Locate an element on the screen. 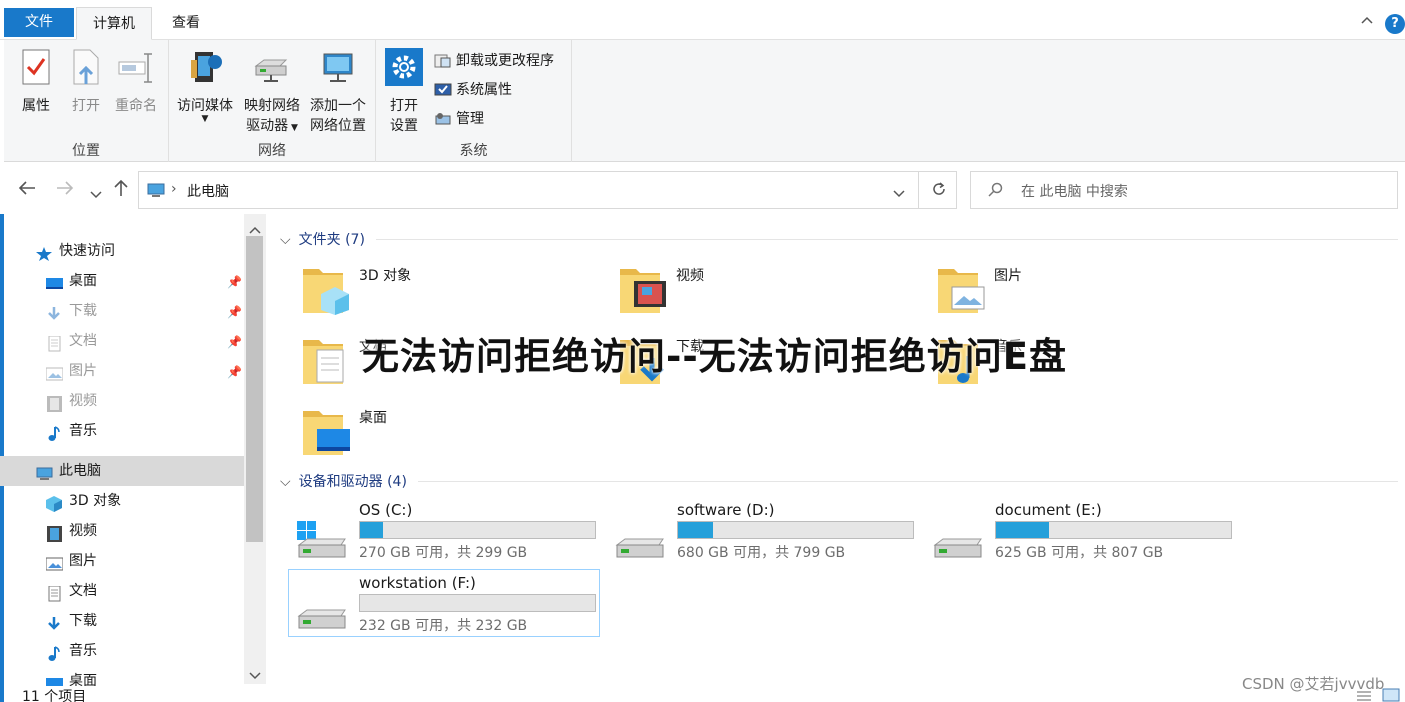  back-arrow-icon is located at coordinates (27, 189).